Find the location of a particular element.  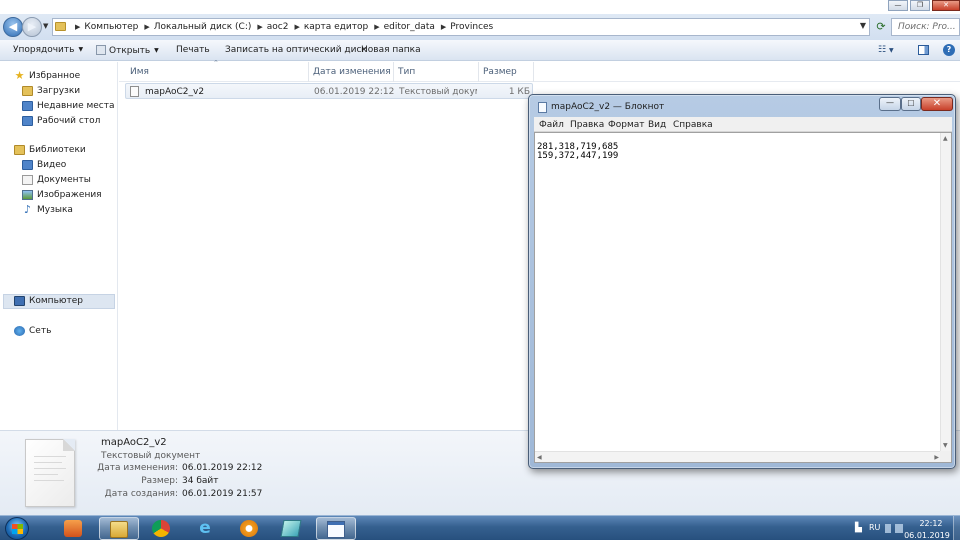

clock-time: 22:12 is located at coordinates (931, 523).